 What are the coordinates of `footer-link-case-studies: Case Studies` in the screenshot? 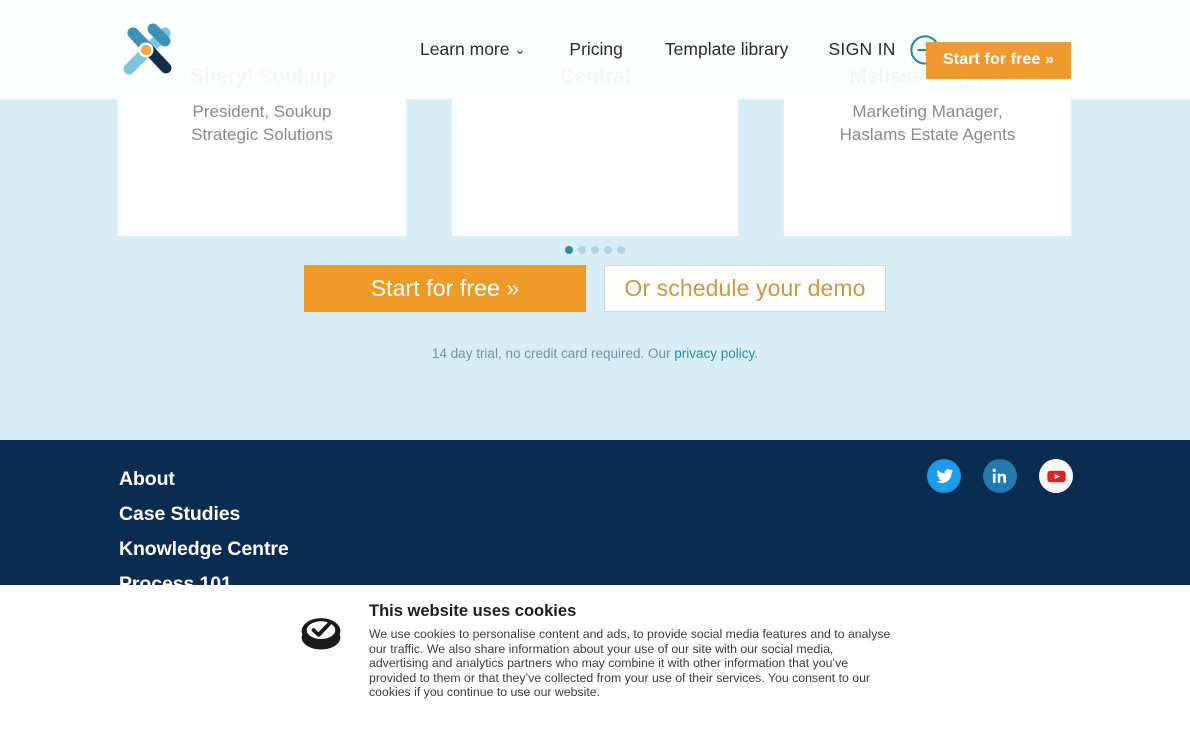 It's located at (204, 514).